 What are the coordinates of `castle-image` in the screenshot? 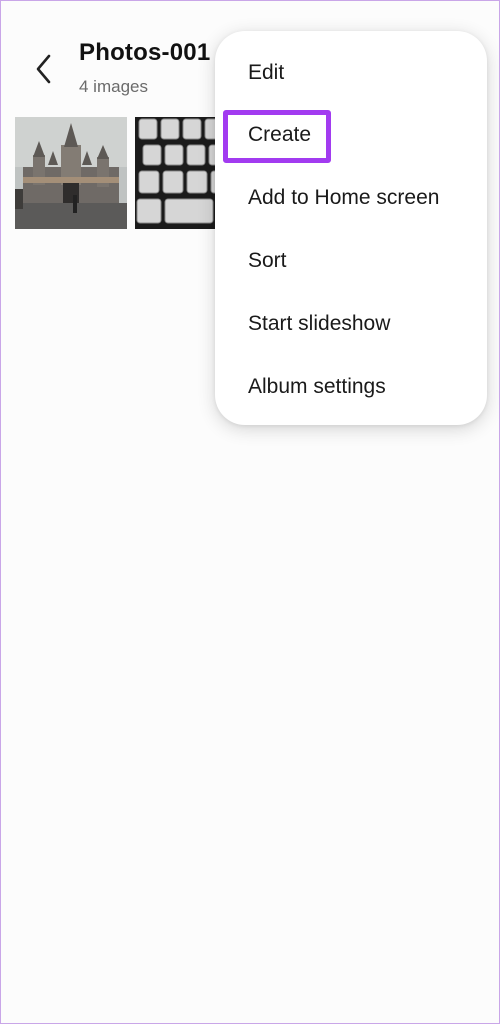 It's located at (71, 173).